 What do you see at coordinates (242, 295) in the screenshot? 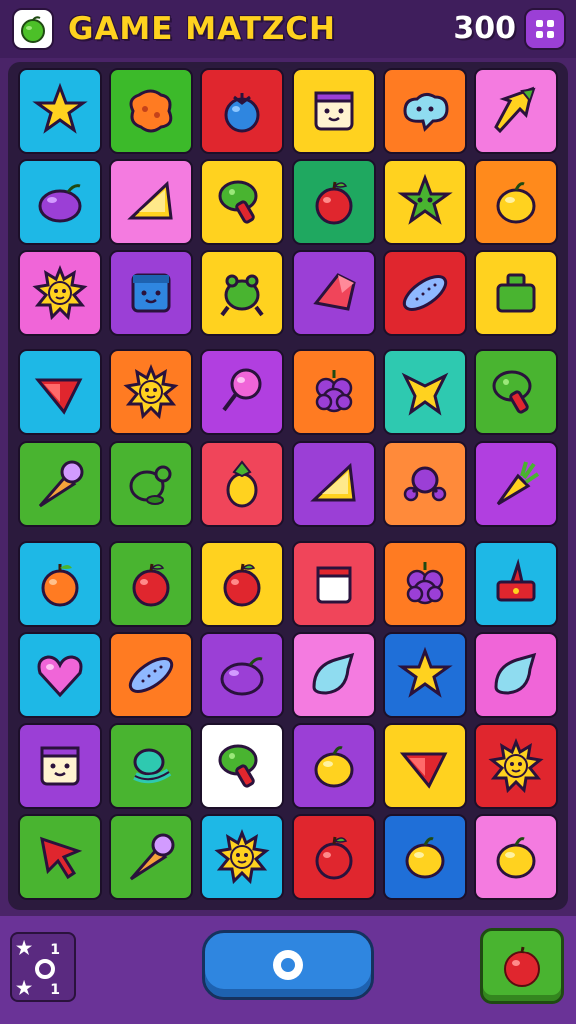
I see `frog-icon` at bounding box center [242, 295].